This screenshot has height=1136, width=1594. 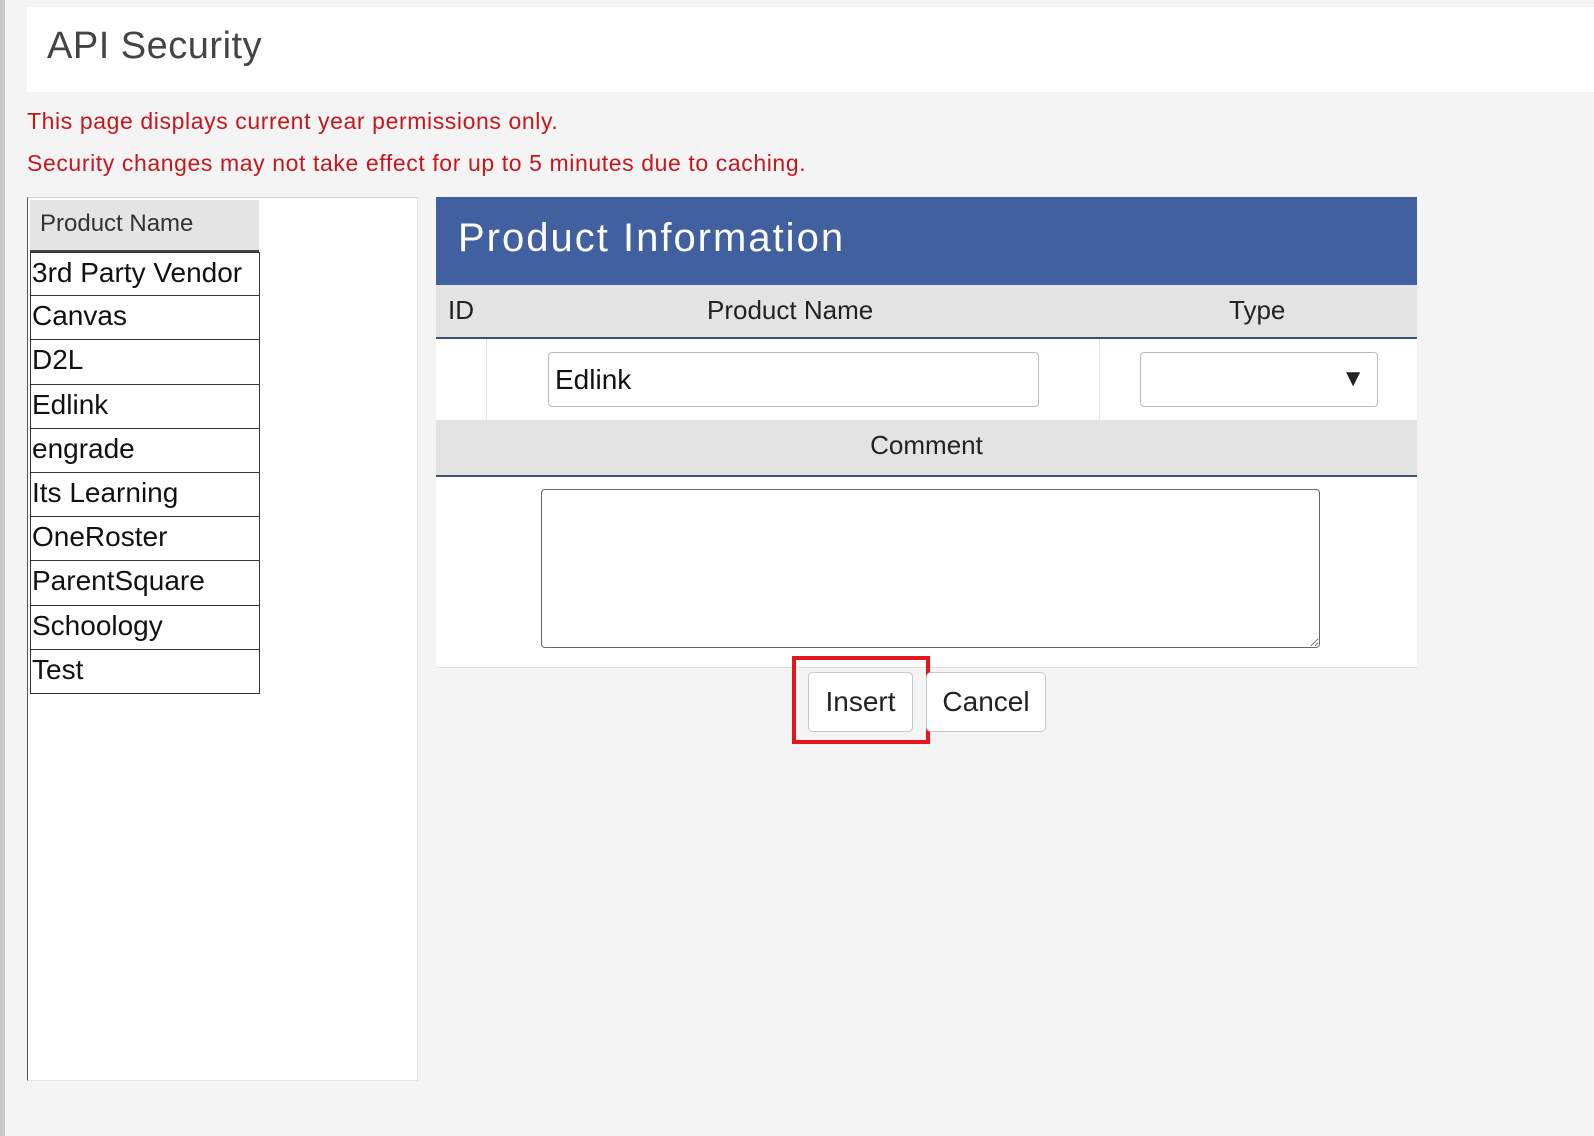 What do you see at coordinates (986, 702) in the screenshot?
I see `cancel-button: Cancel` at bounding box center [986, 702].